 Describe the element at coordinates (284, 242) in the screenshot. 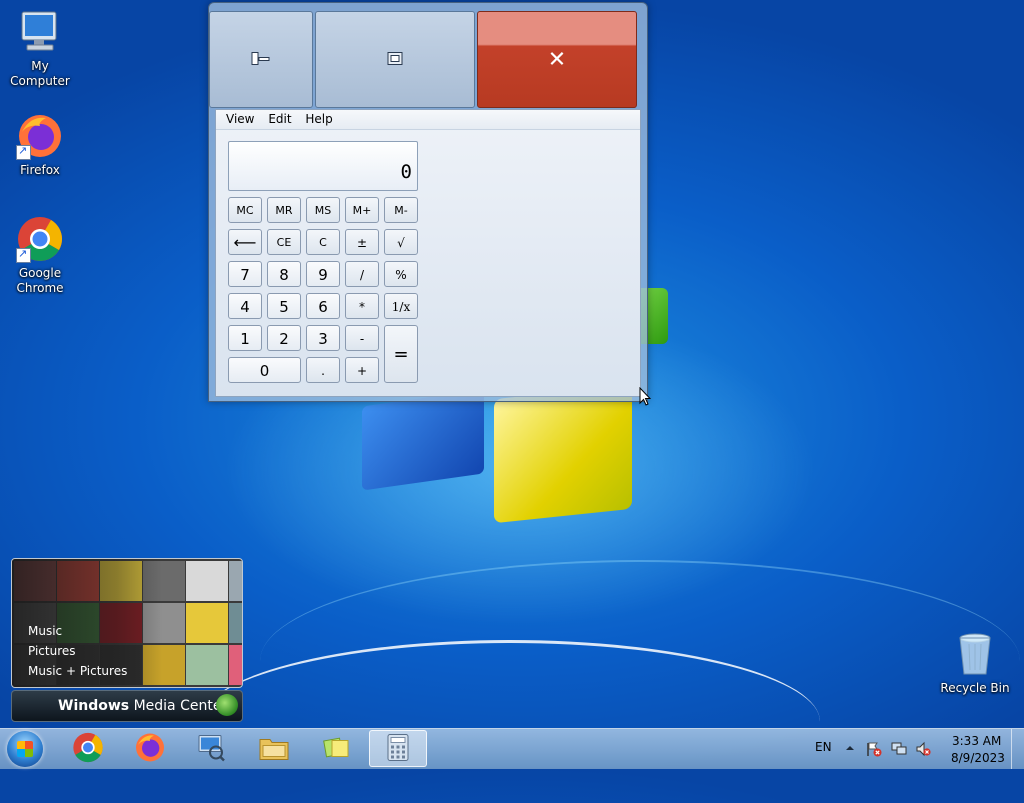

I see `ce-button: CE` at that location.